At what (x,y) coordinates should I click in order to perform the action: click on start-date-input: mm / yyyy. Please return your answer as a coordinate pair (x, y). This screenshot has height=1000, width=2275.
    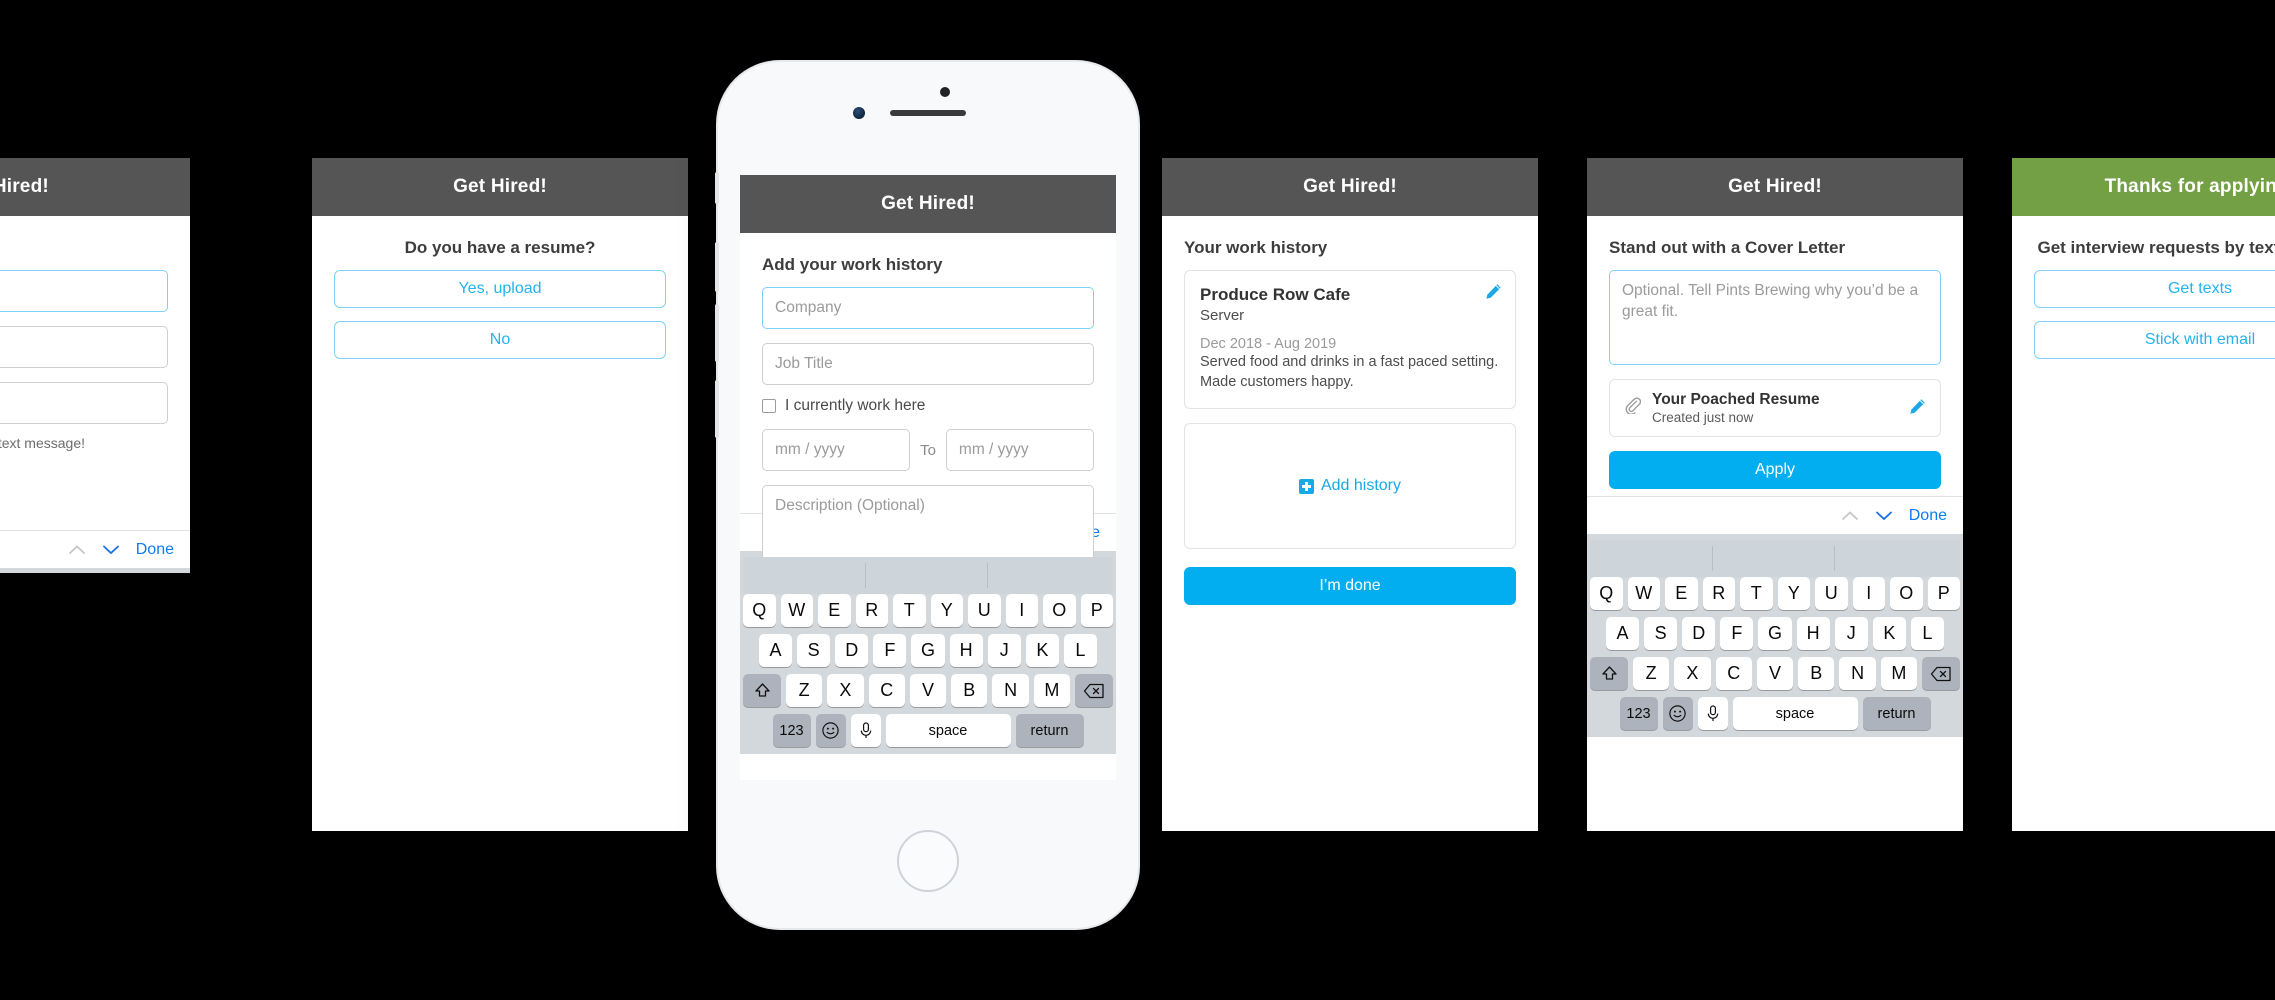
    Looking at the image, I should click on (836, 450).